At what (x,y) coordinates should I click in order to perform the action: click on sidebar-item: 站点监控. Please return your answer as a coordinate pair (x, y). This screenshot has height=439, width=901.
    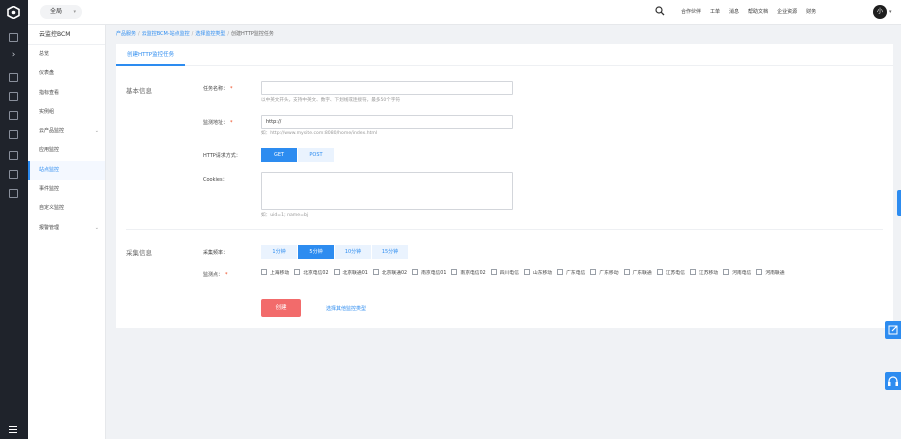
    Looking at the image, I should click on (66, 170).